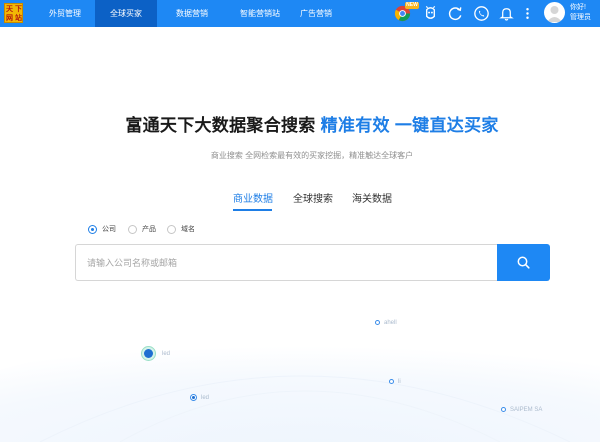 The width and height of the screenshot is (600, 442). Describe the element at coordinates (409, 125) in the screenshot. I see `title-accent: 精准有效 一键直达买家` at that location.